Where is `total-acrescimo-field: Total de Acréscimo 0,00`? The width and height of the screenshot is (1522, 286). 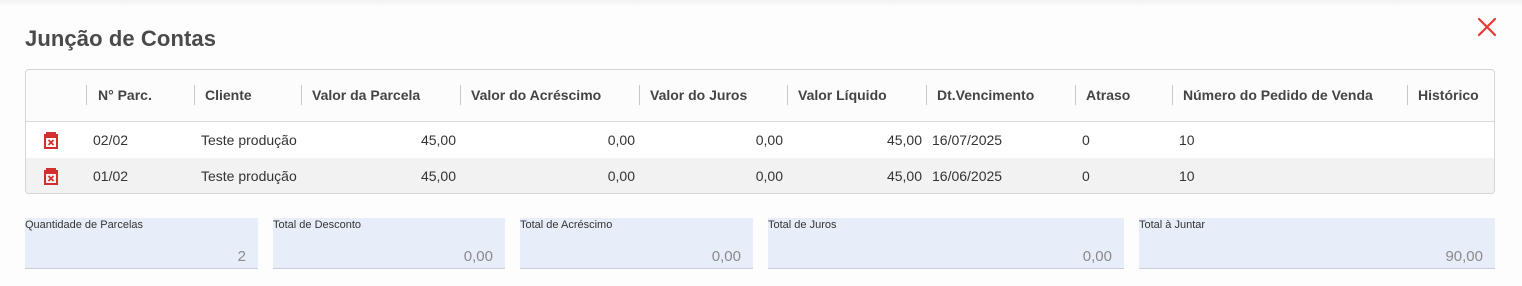 total-acrescimo-field: Total de Acréscimo 0,00 is located at coordinates (636, 243).